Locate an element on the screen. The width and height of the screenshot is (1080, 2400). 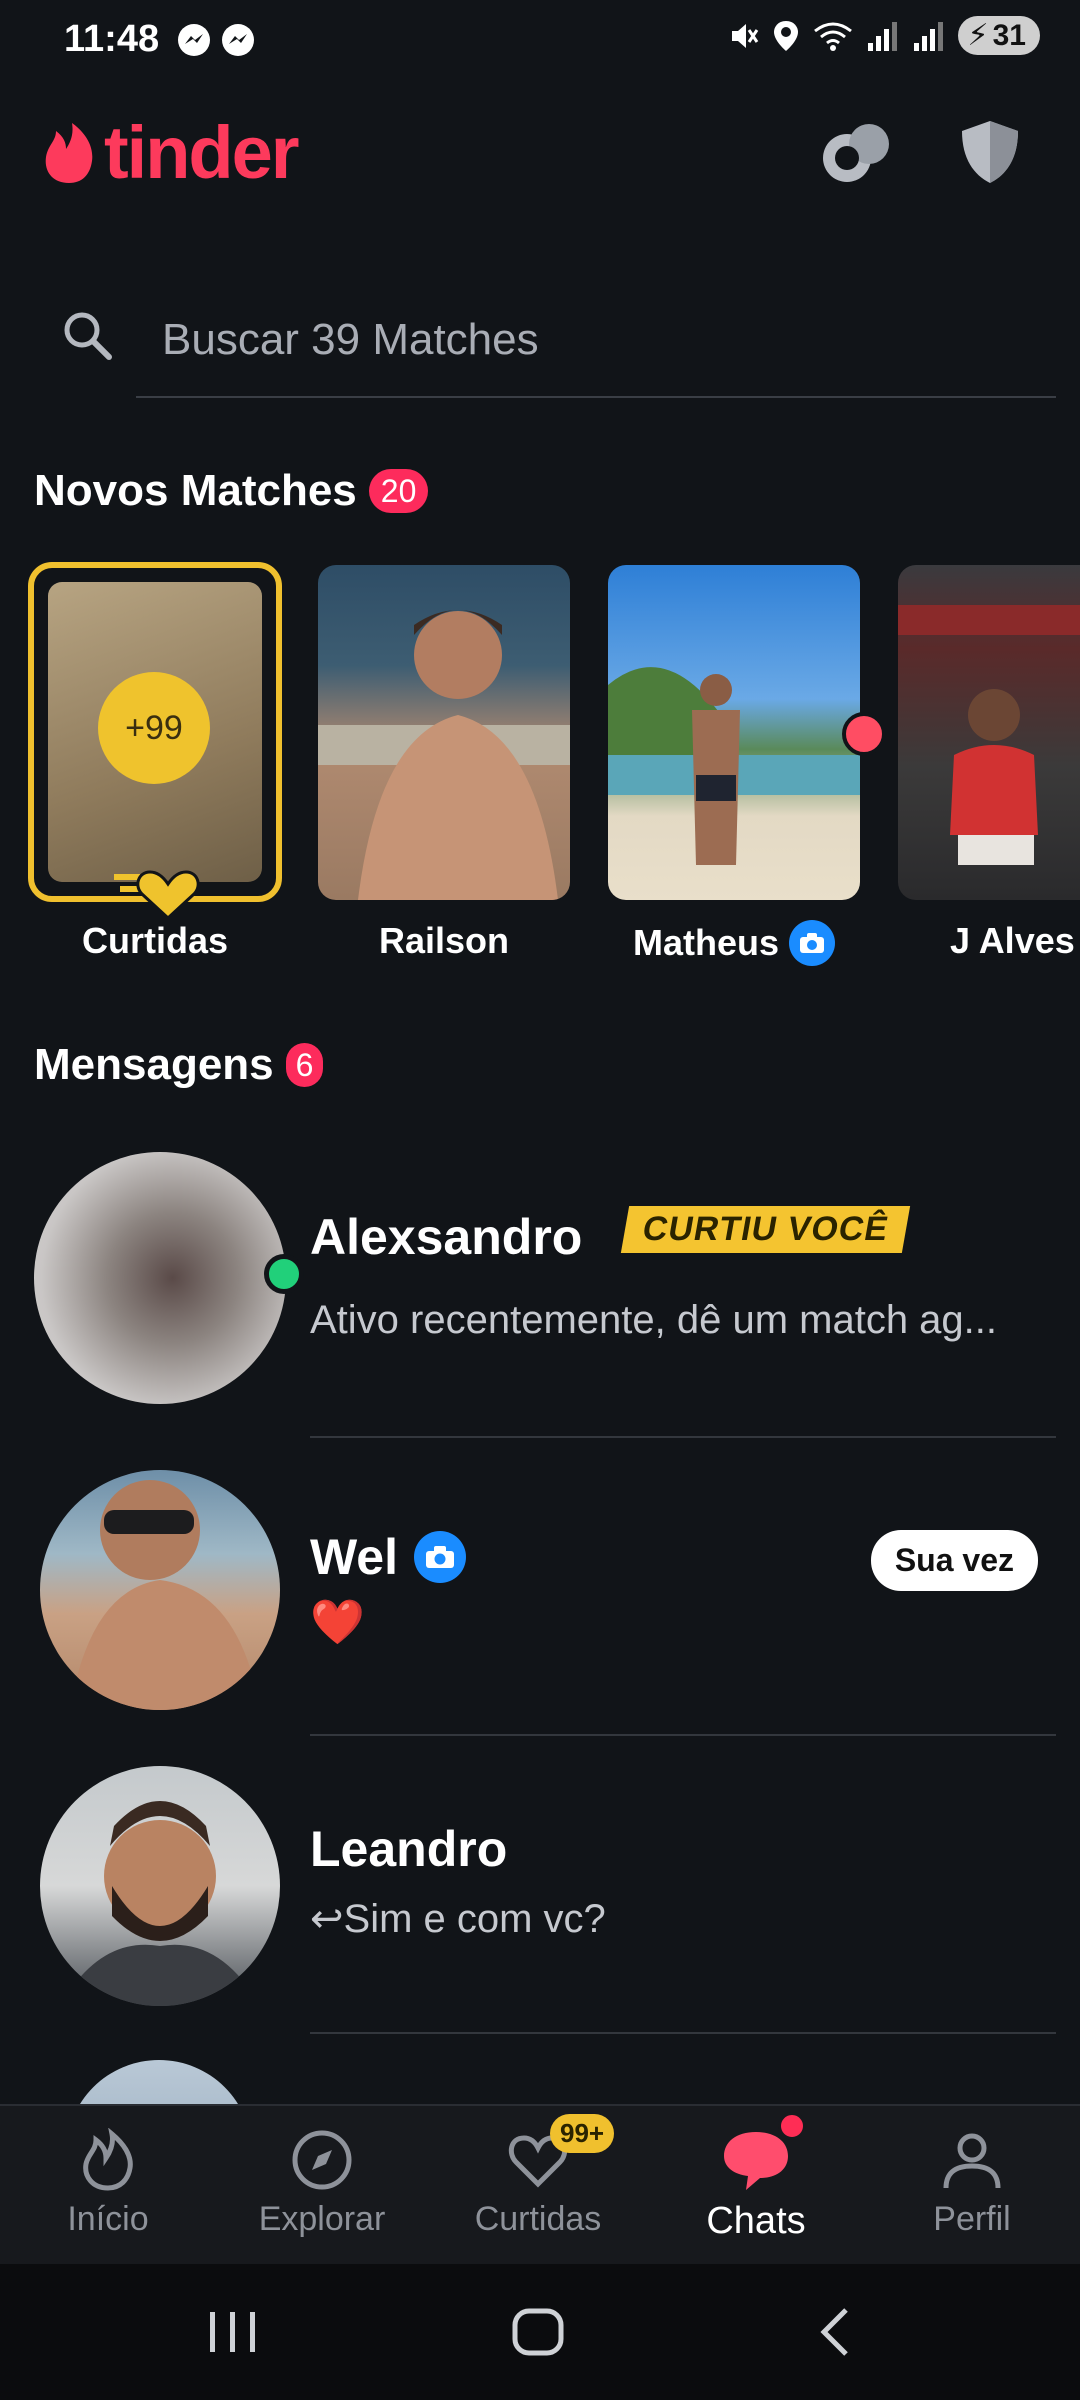
likes-card: +99 is located at coordinates (155, 741).